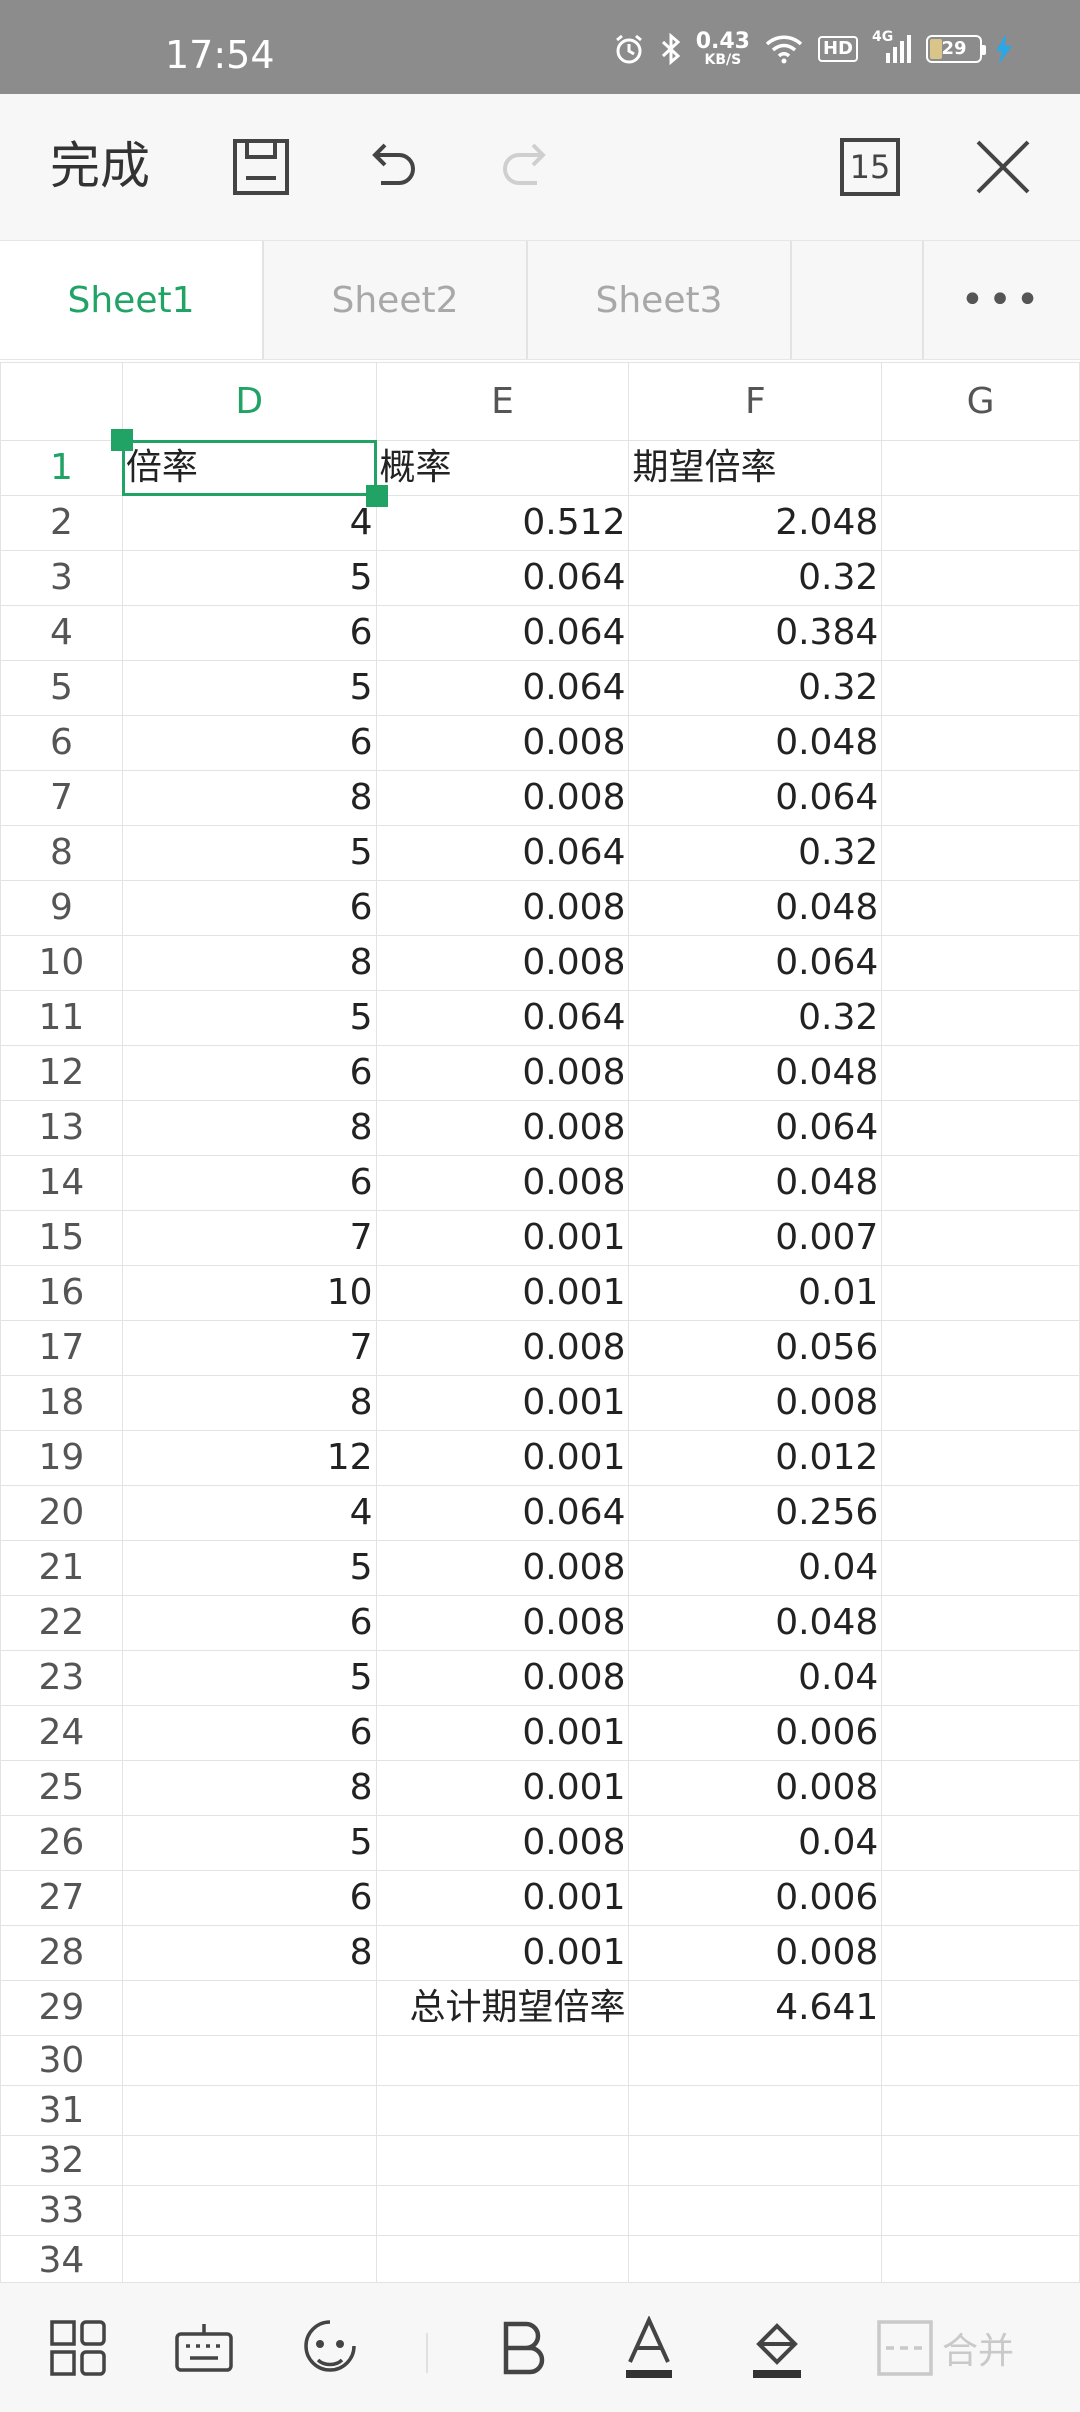 The width and height of the screenshot is (1080, 2412). I want to click on row-header: 30, so click(61, 2060).